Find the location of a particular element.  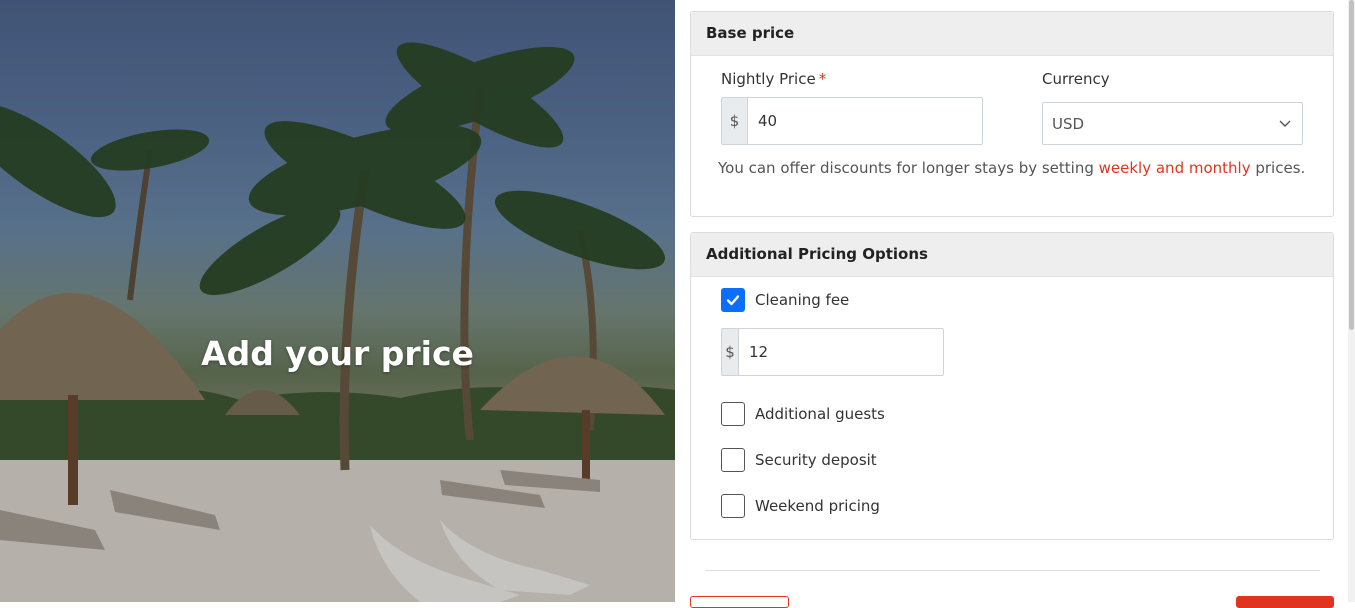

weekend-pricing-option: Weekend pricing is located at coordinates (800, 506).